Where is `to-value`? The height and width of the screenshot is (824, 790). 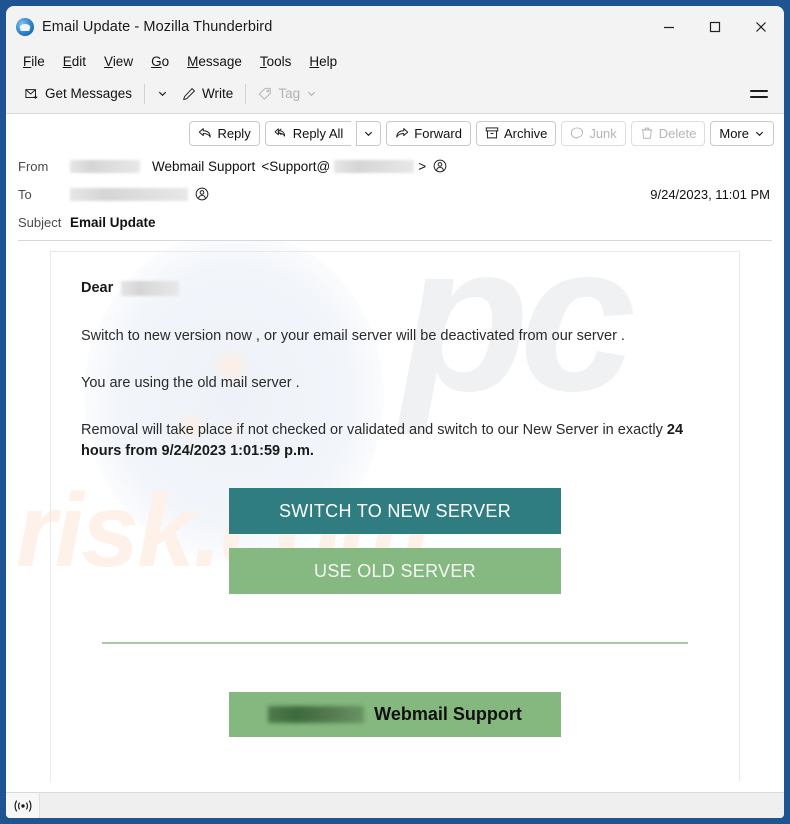
to-value is located at coordinates (139, 194).